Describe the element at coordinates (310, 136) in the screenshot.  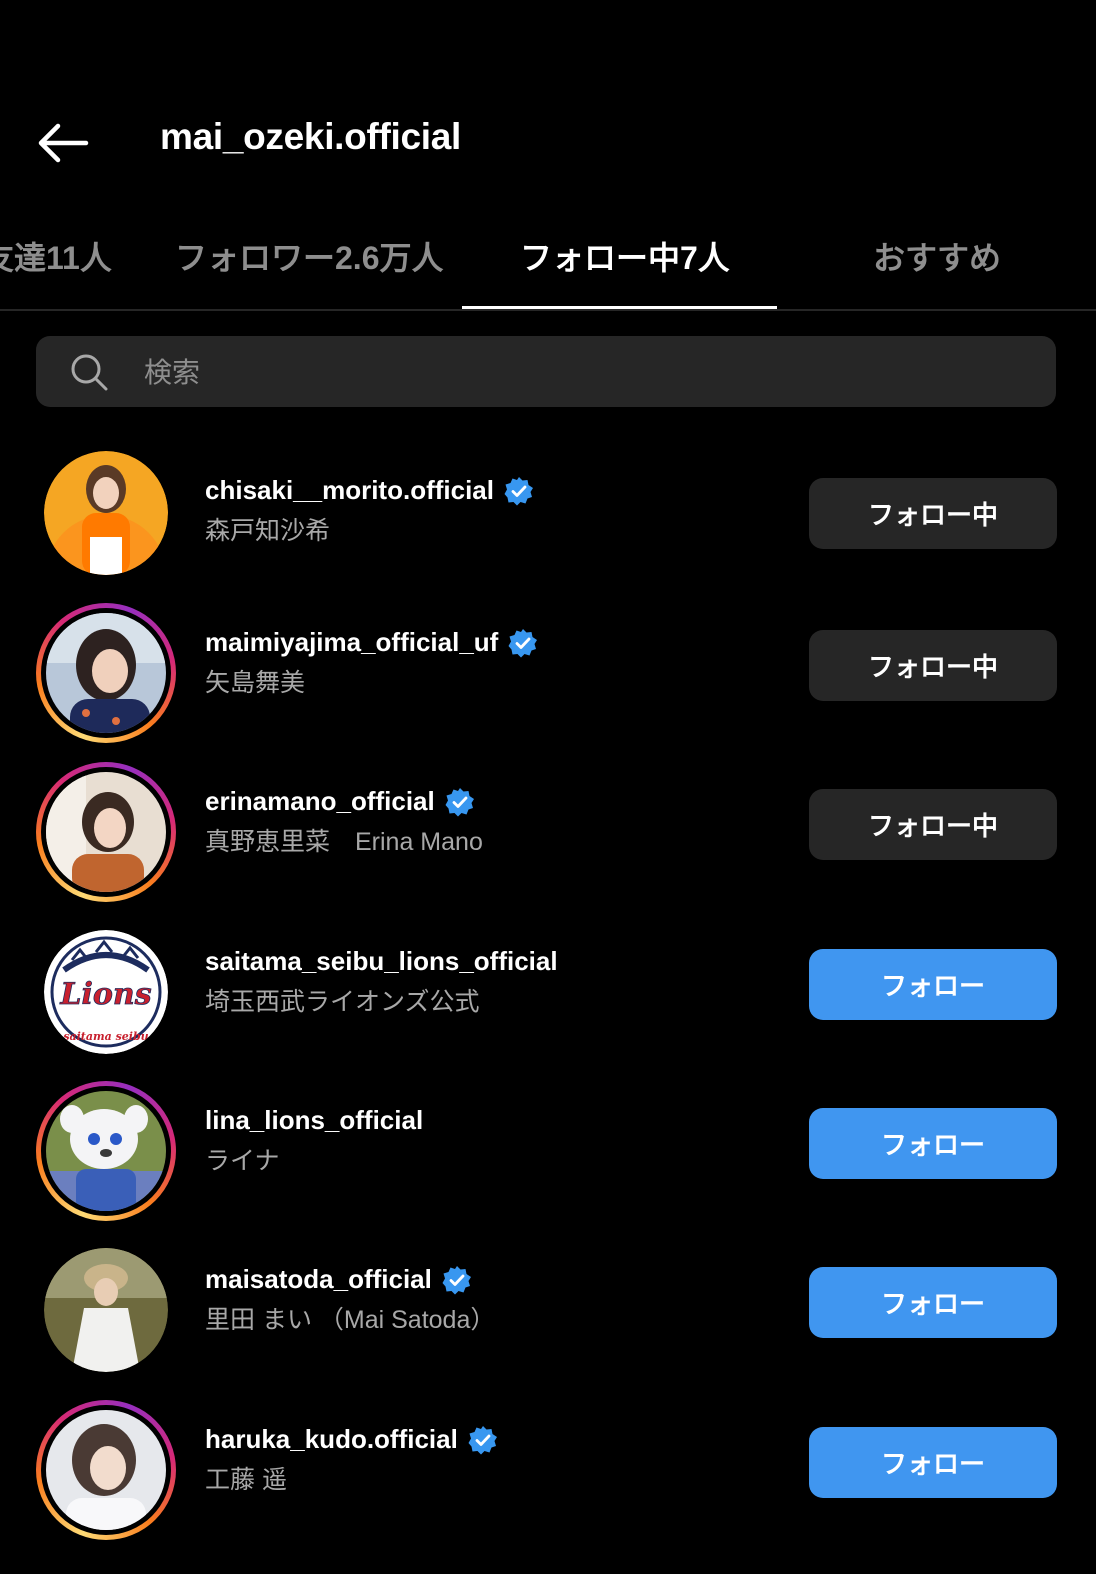
I see `page-title: mai_ozeki.official` at that location.